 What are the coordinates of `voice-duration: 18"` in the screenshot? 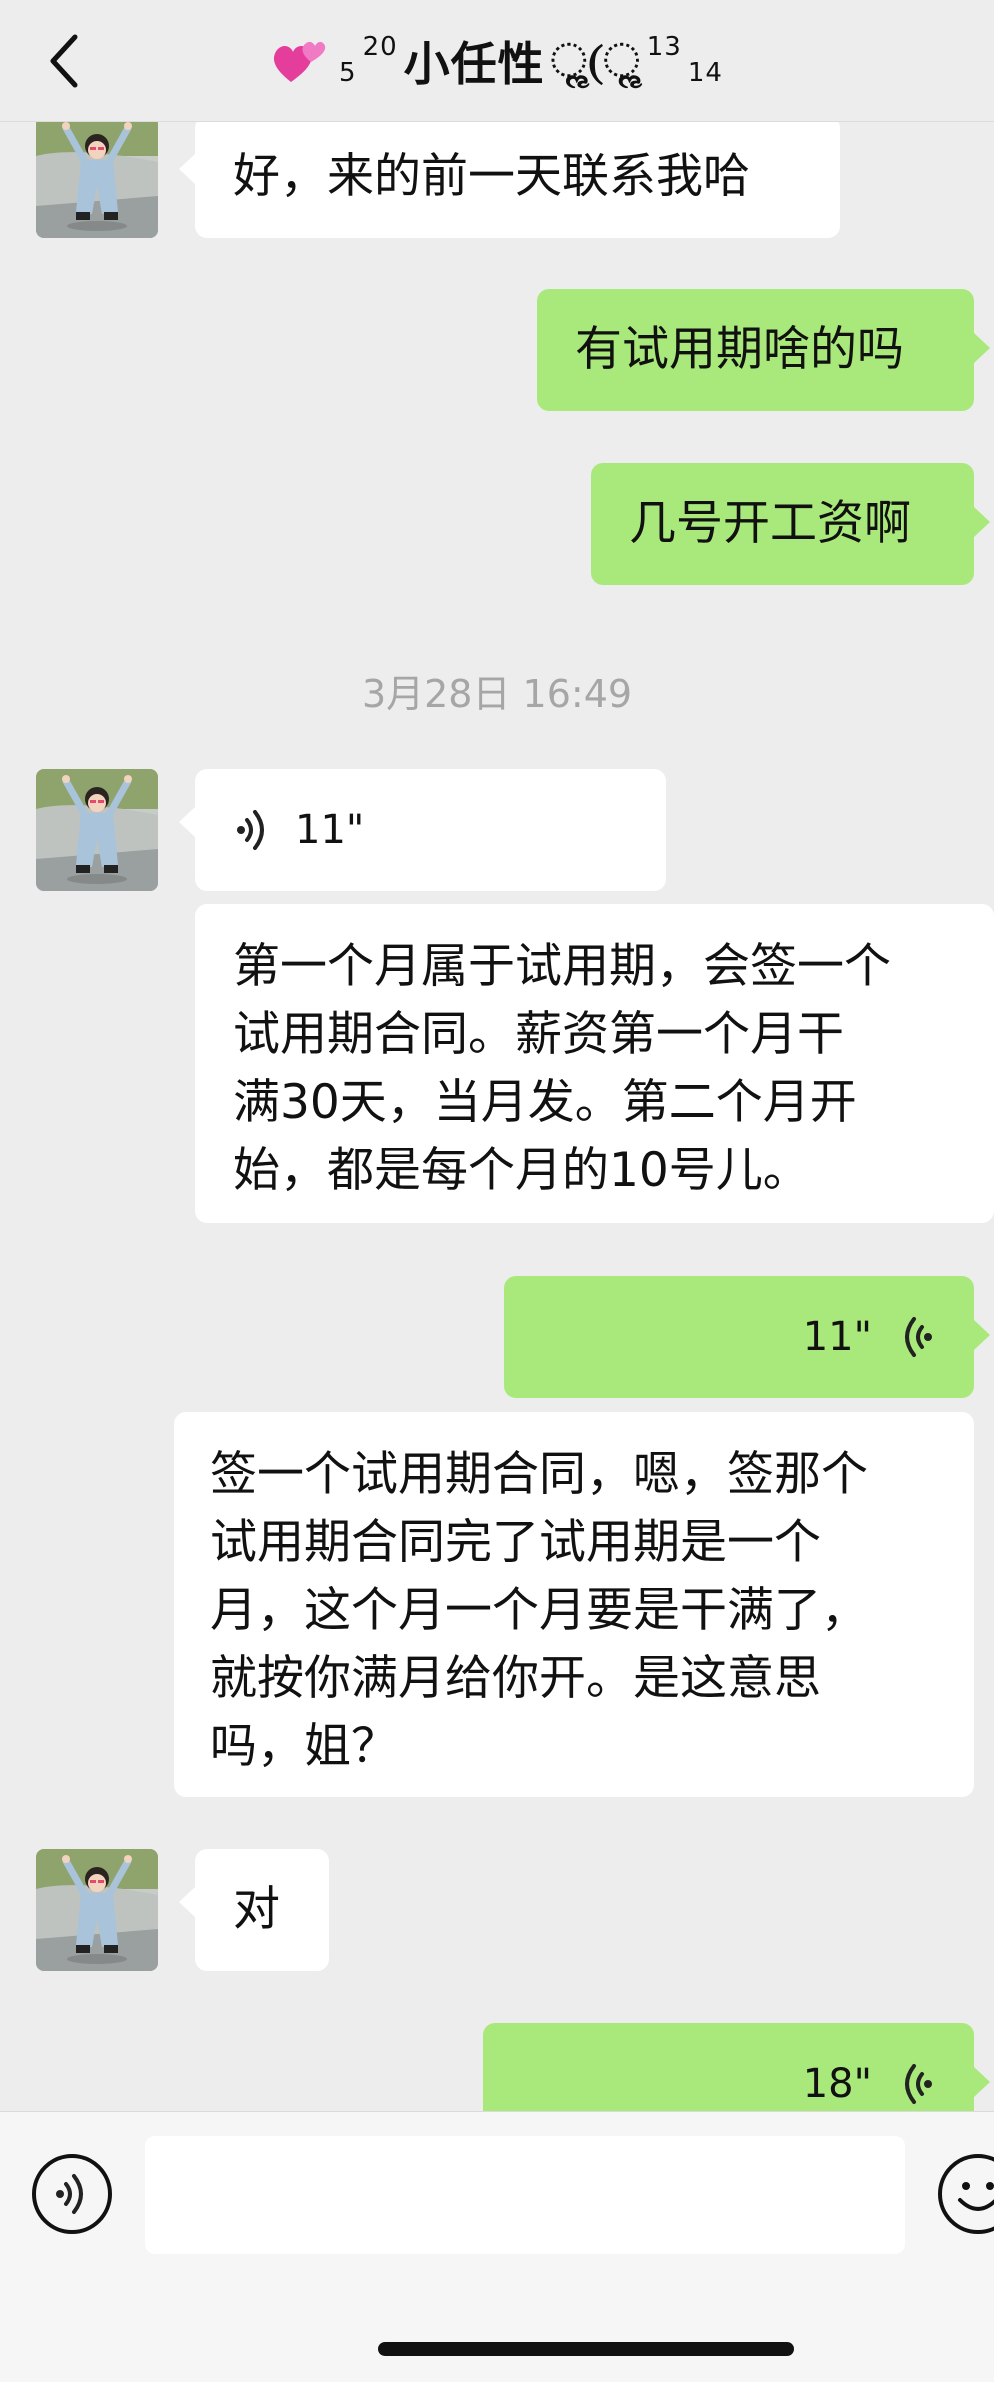 It's located at (837, 2084).